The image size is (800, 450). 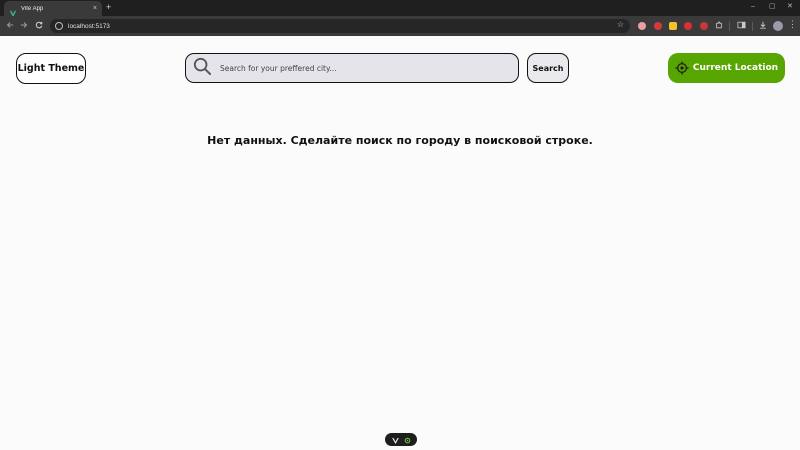 I want to click on browser-tabstrip: Vite App × + – ▢ ✕, so click(x=400, y=8).